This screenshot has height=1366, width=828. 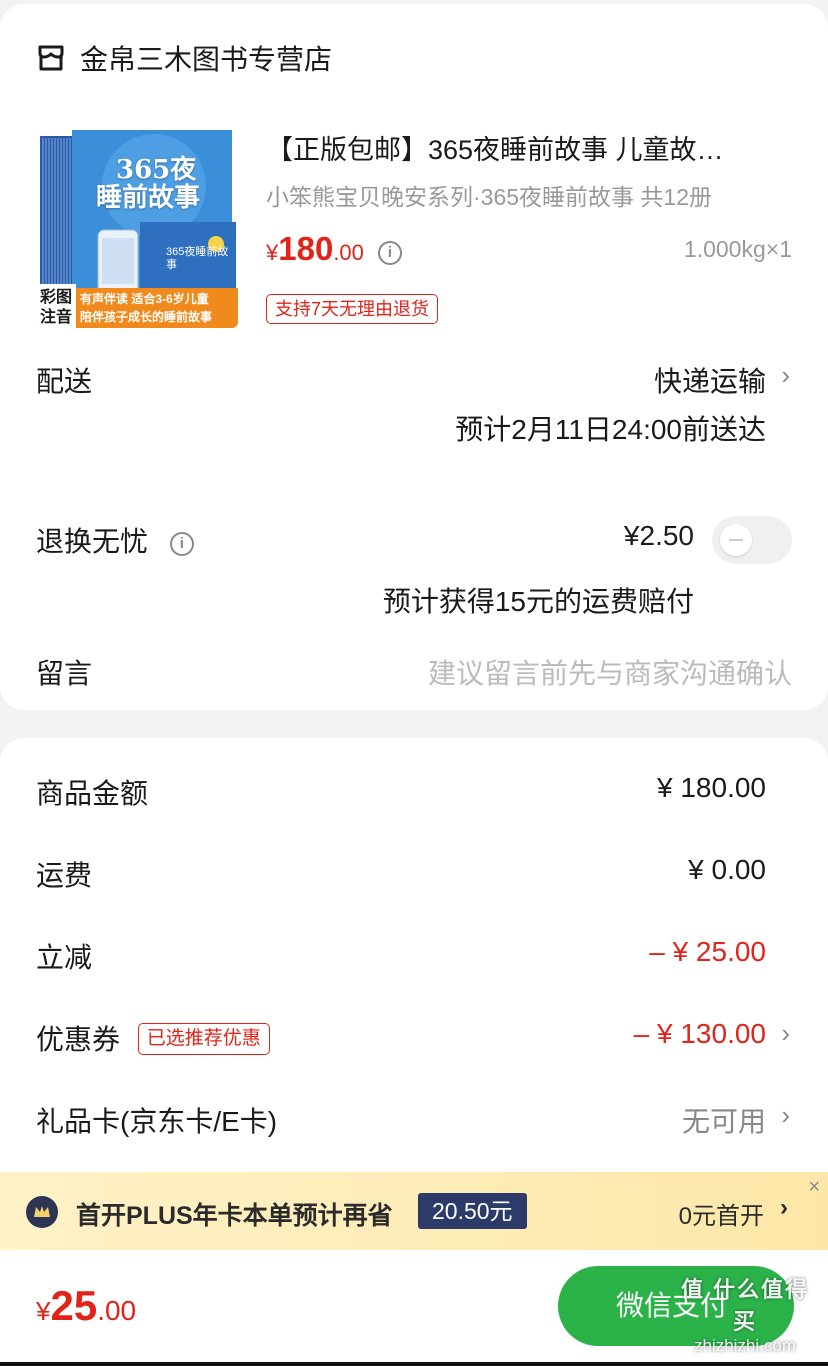 I want to click on delivery-estimate: 预计2月11日24:00前送达, so click(x=610, y=429).